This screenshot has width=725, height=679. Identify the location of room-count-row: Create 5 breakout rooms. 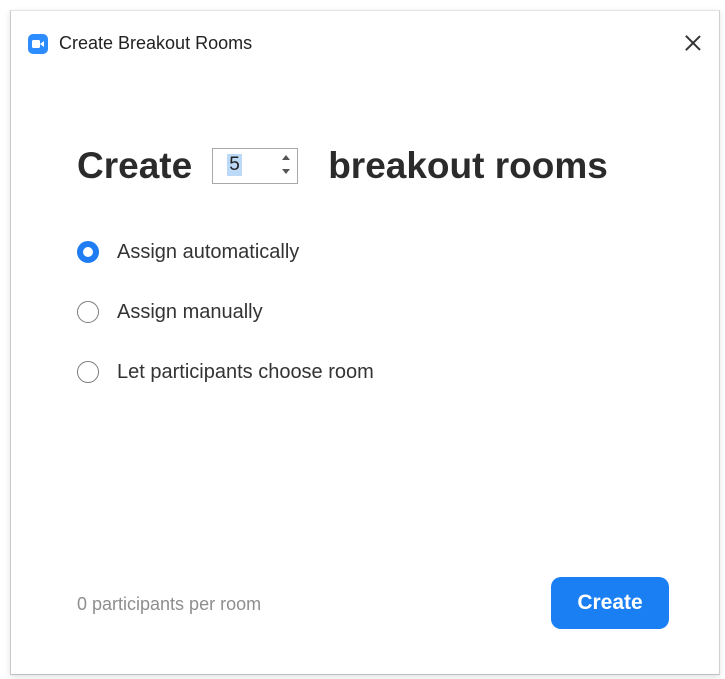
(342, 166).